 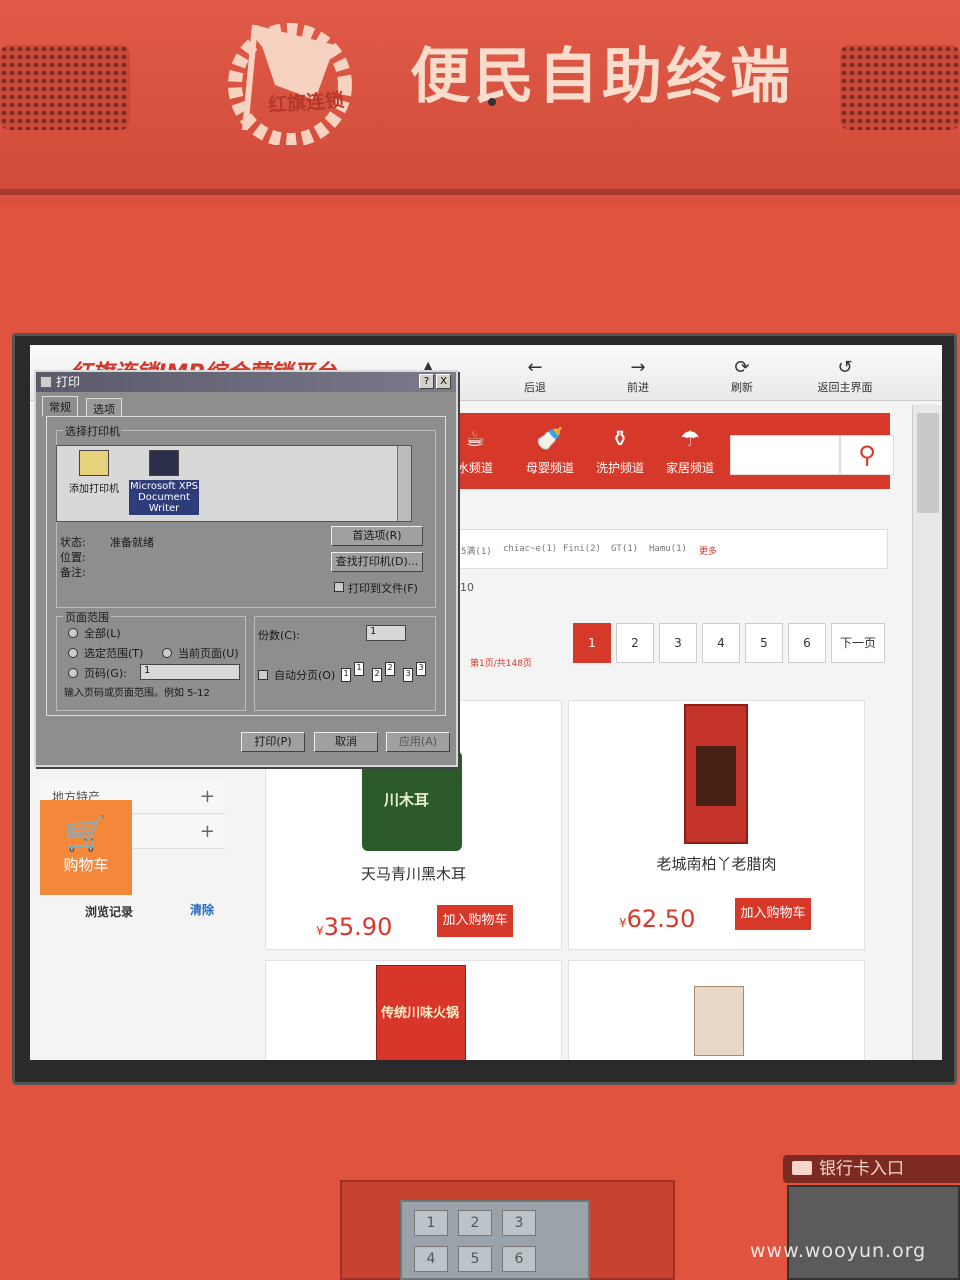 What do you see at coordinates (635, 643) in the screenshot?
I see `page-button-2: 2` at bounding box center [635, 643].